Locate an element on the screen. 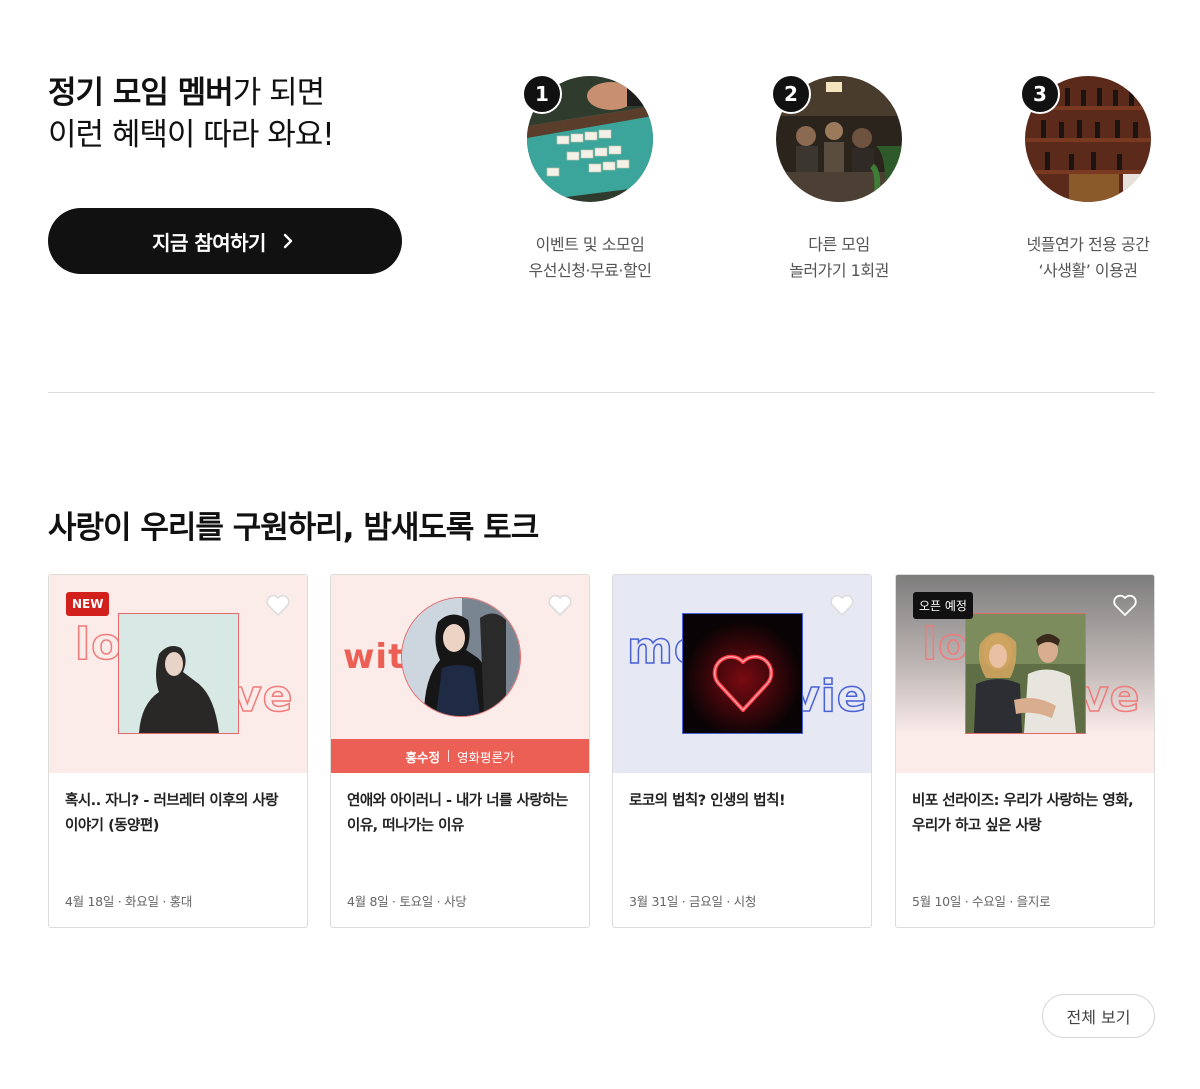  perk-number: 3 is located at coordinates (1040, 94).